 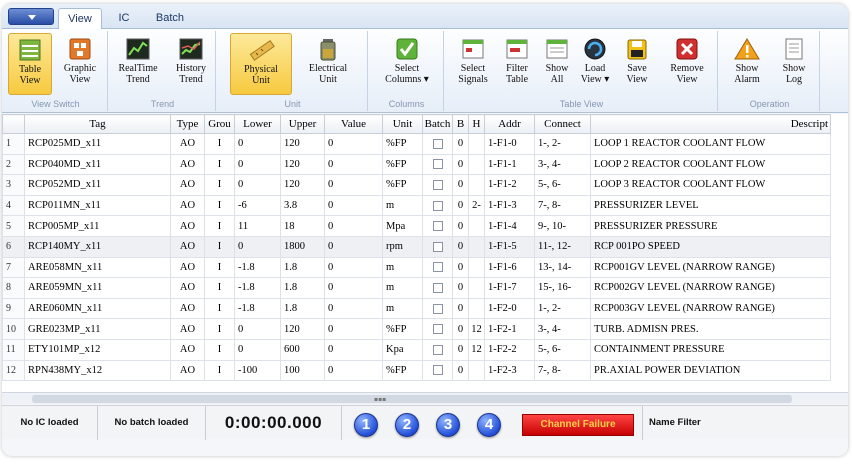 What do you see at coordinates (402, 144) in the screenshot?
I see `cell-unit: %FP` at bounding box center [402, 144].